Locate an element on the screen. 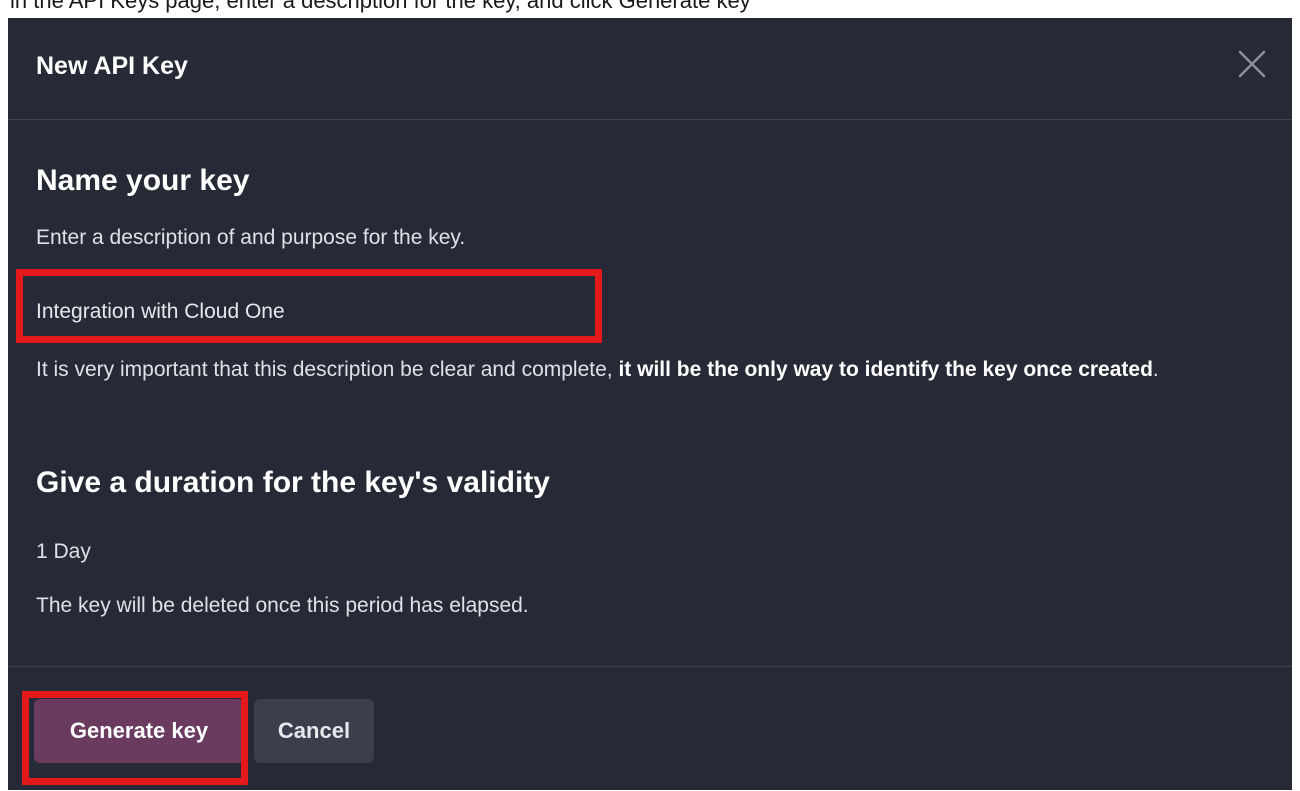 This screenshot has width=1300, height=791. important-note-suffix: . is located at coordinates (1155, 369).